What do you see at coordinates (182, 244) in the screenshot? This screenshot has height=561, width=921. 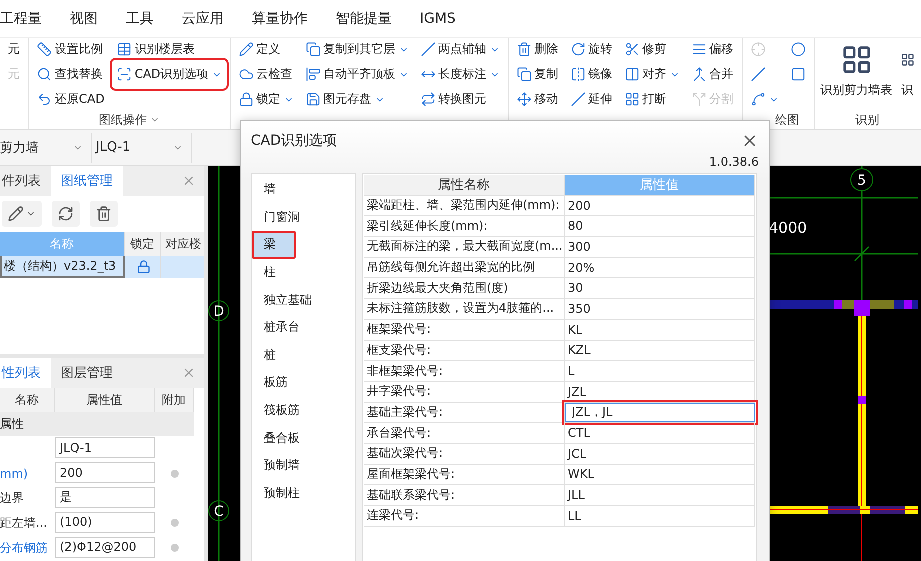 I see `column-header: 对应楼` at bounding box center [182, 244].